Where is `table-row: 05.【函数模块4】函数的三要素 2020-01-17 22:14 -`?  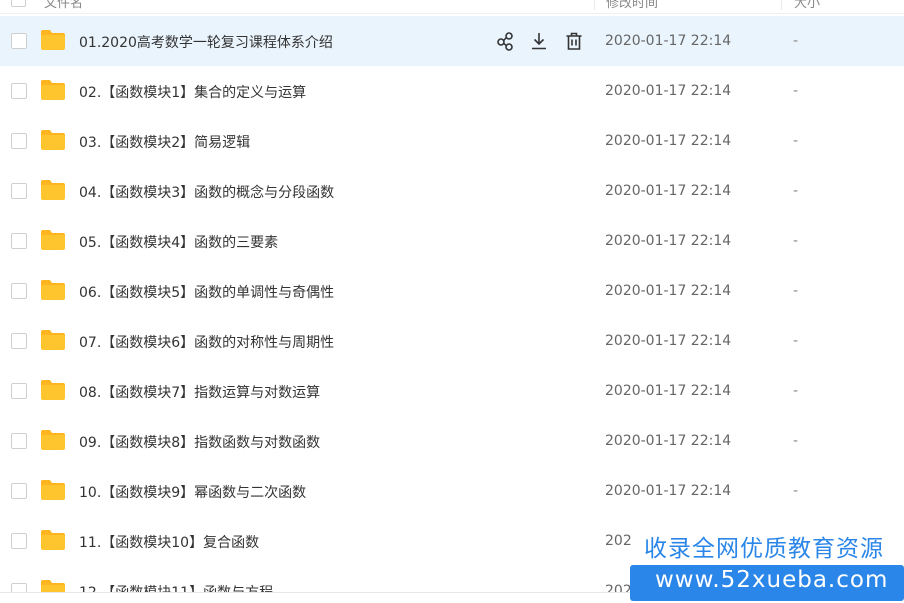 table-row: 05.【函数模块4】函数的三要素 2020-01-17 22:14 - is located at coordinates (452, 241).